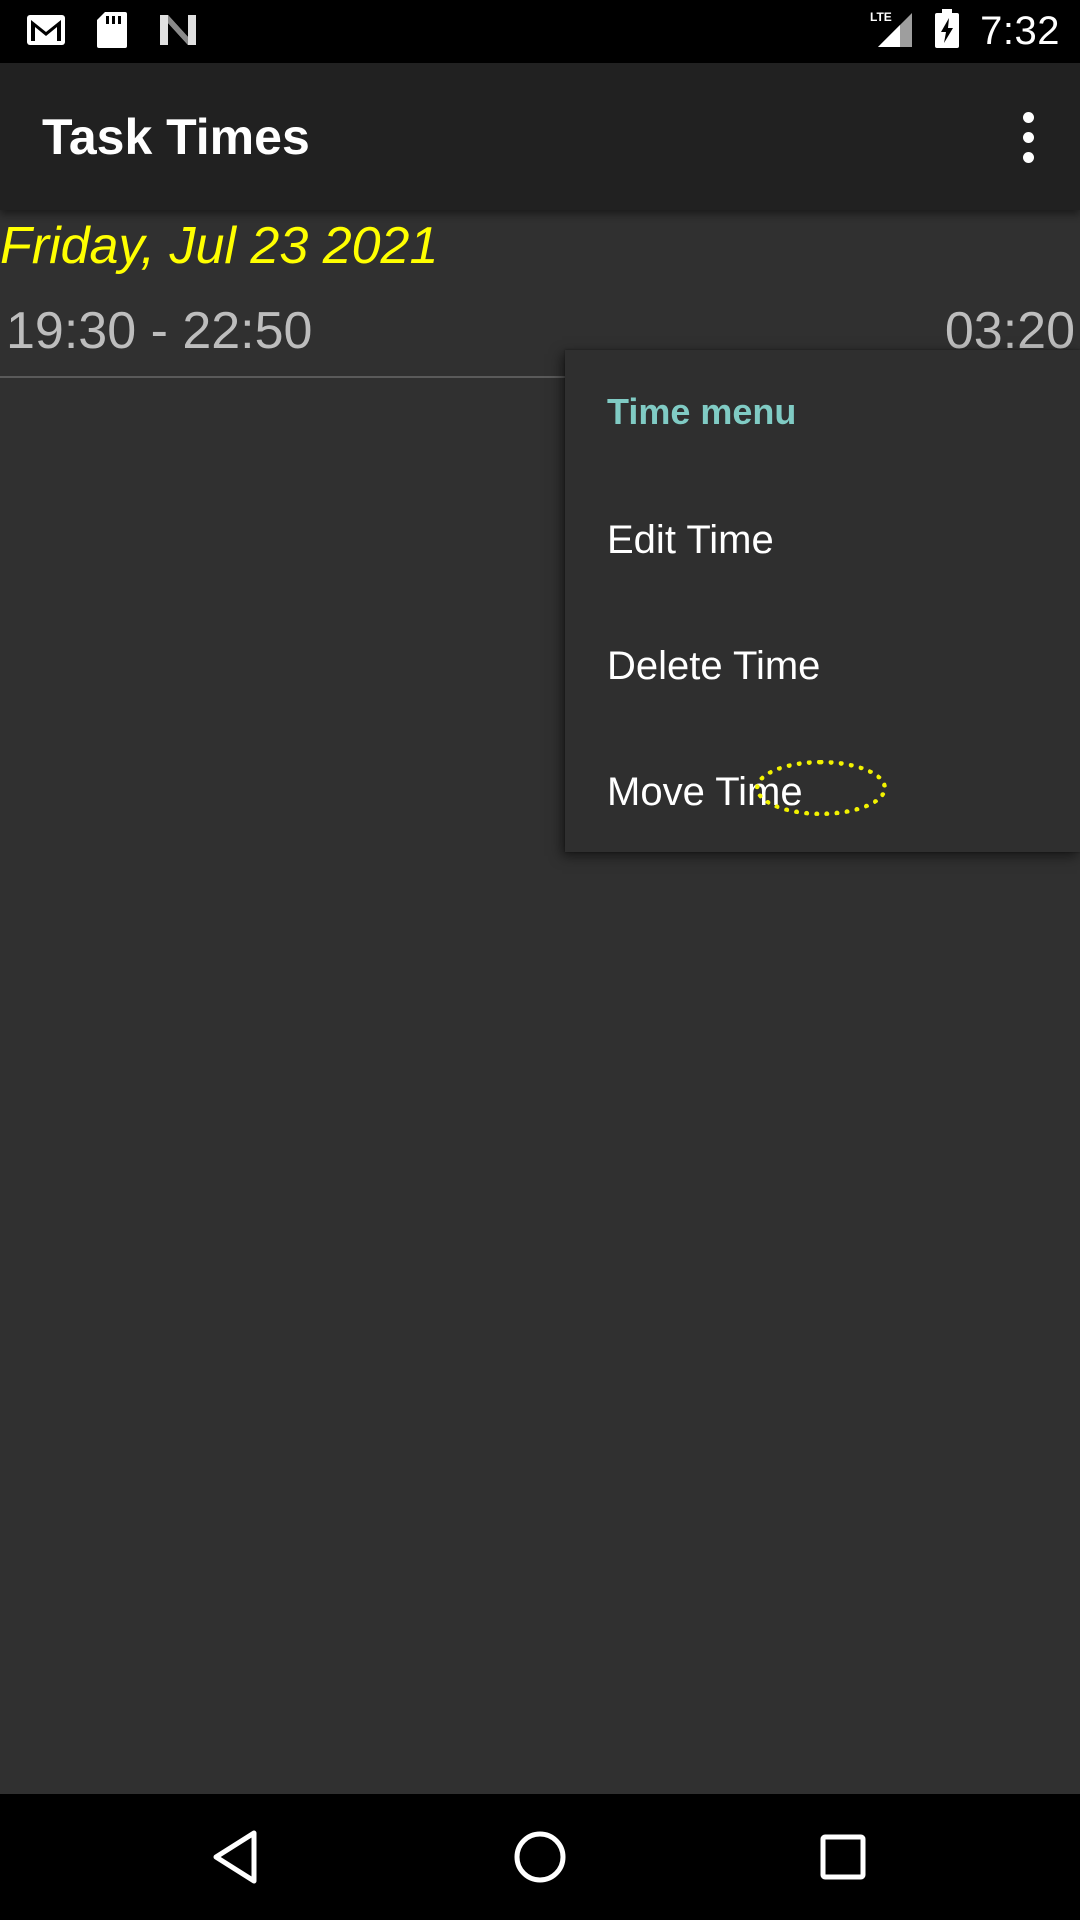  I want to click on back-icon, so click(235, 1857).